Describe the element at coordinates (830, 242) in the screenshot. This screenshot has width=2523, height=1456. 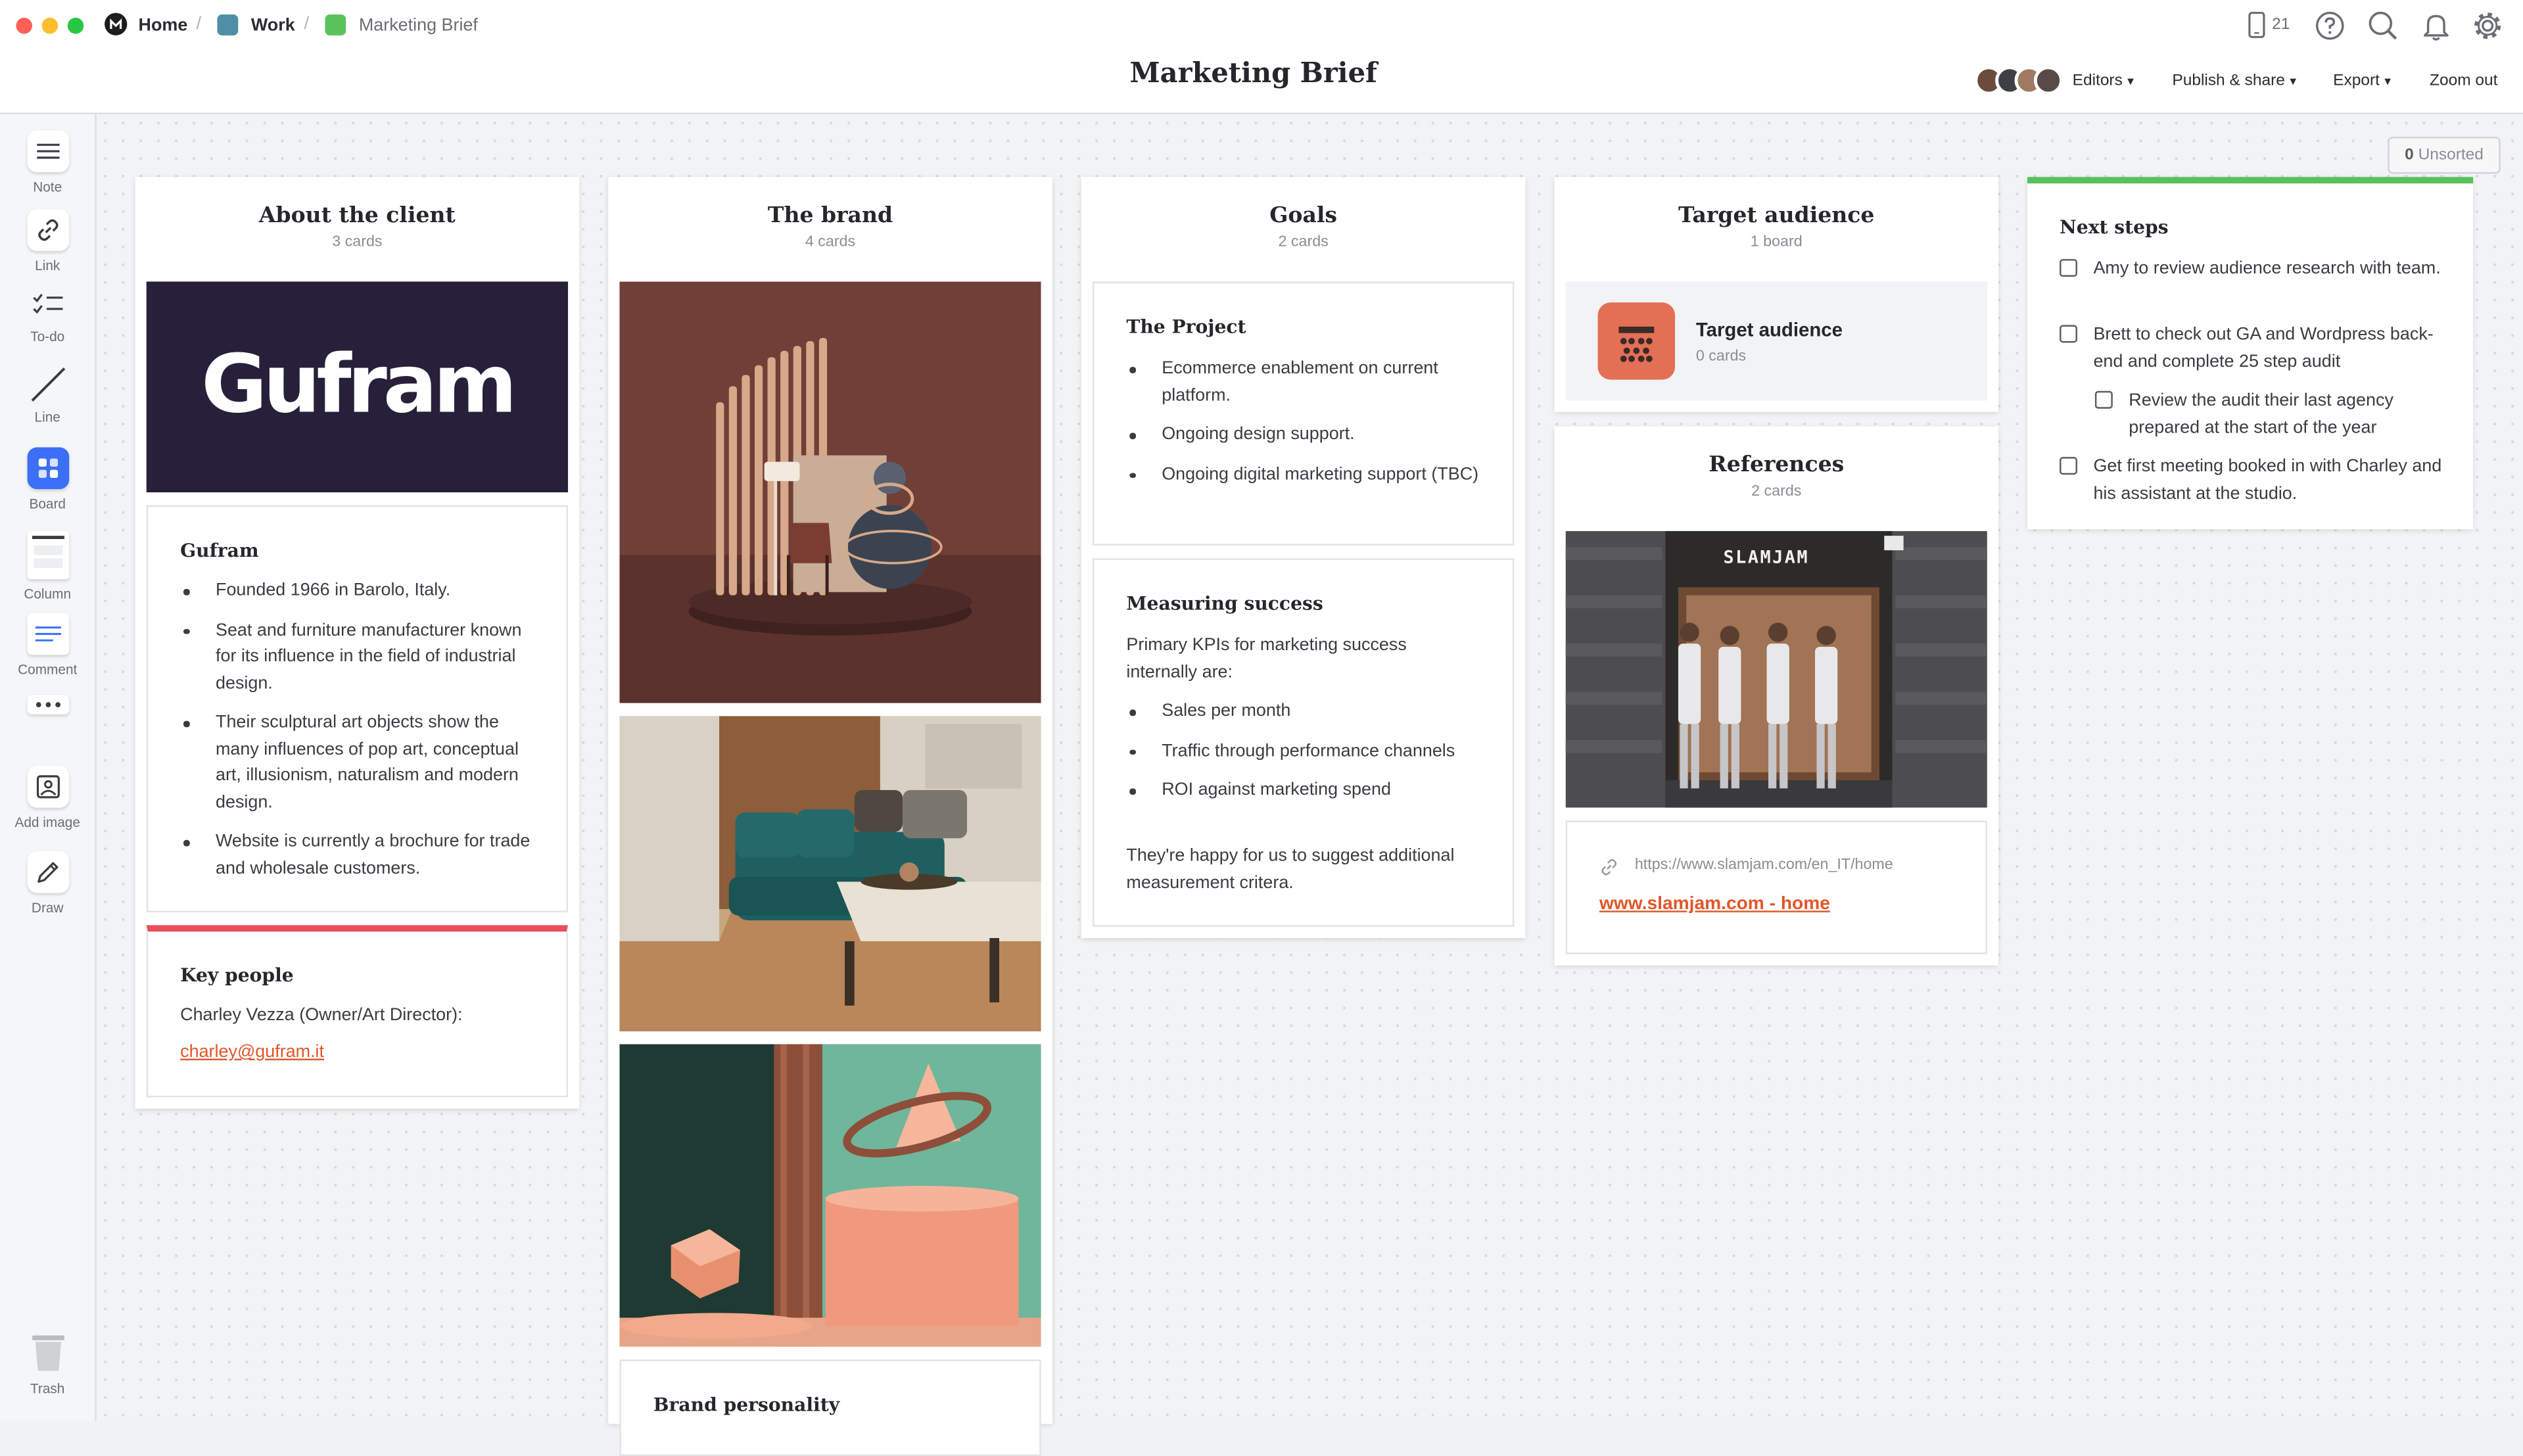
I see `column-card-count: 4 cards` at that location.